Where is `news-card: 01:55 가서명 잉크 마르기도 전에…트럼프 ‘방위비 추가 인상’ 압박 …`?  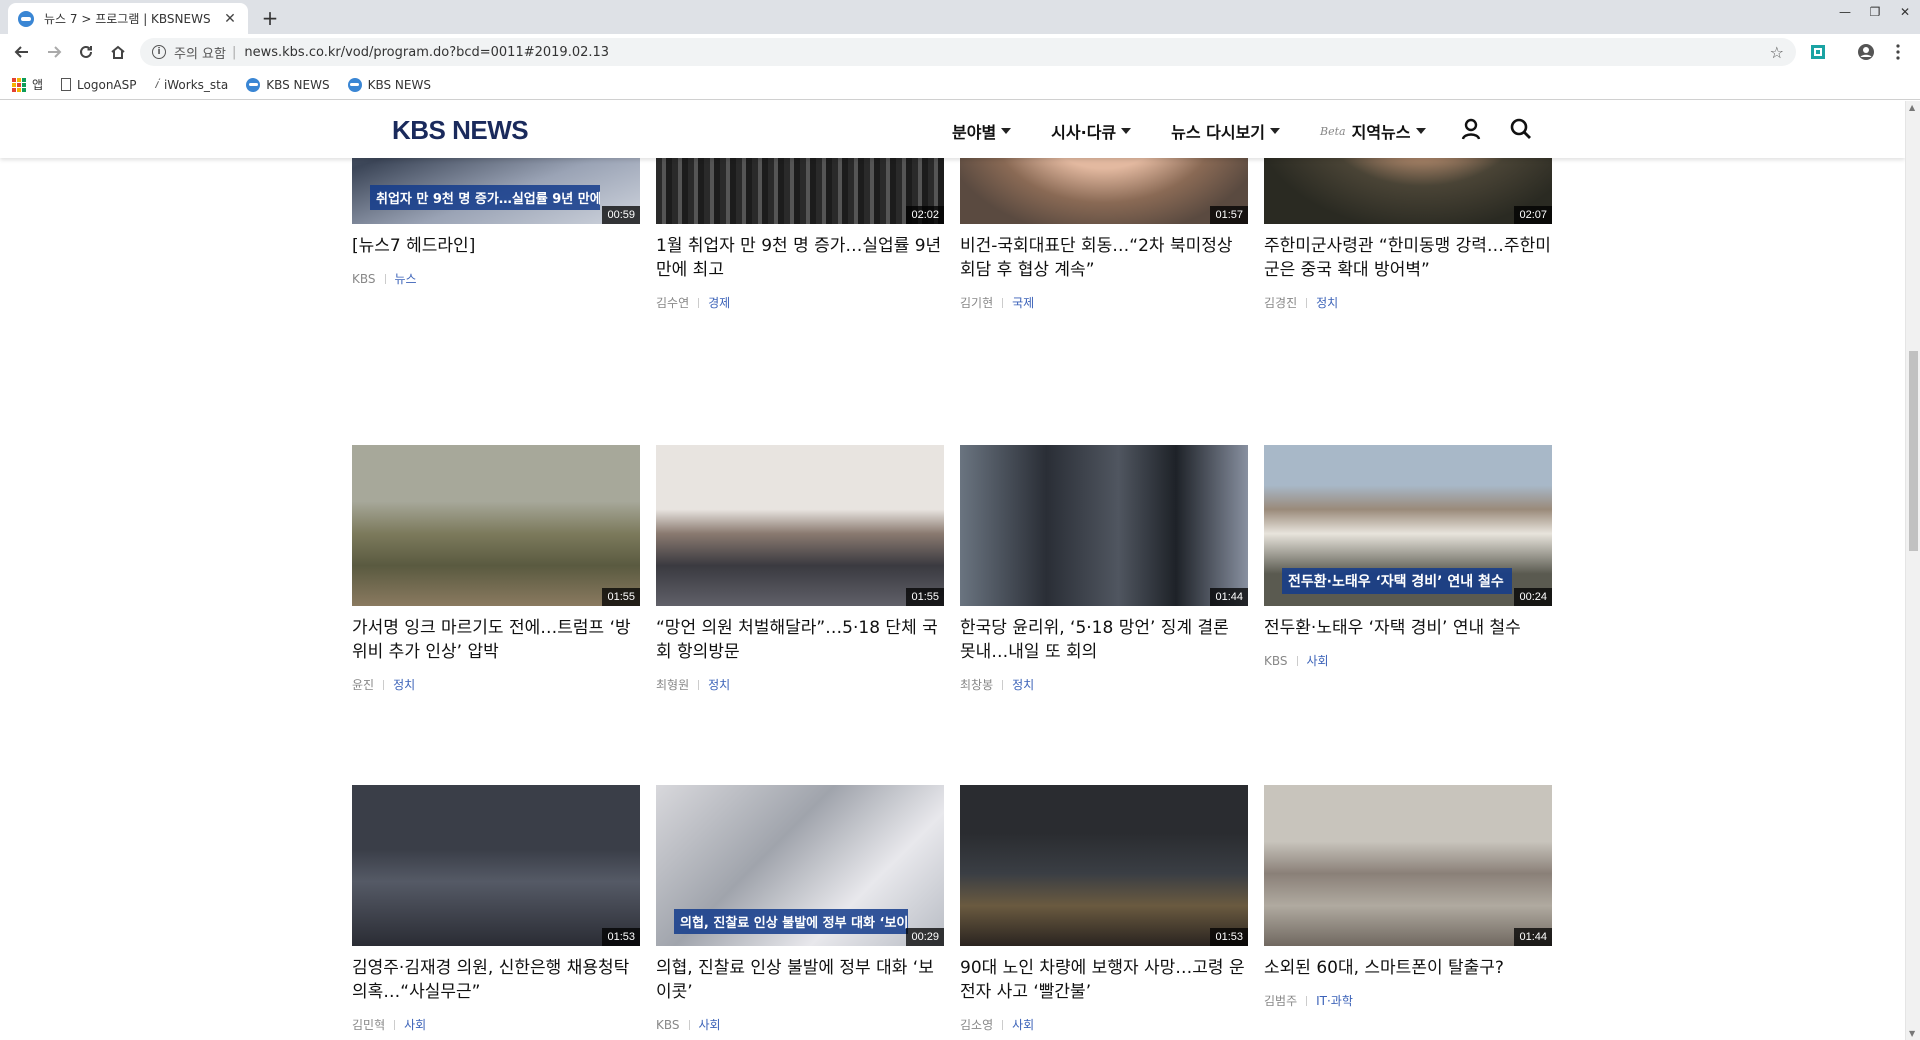 news-card: 01:55 가서명 잉크 마르기도 전에…트럼프 ‘방위비 추가 인상’ 압박 … is located at coordinates (496, 569).